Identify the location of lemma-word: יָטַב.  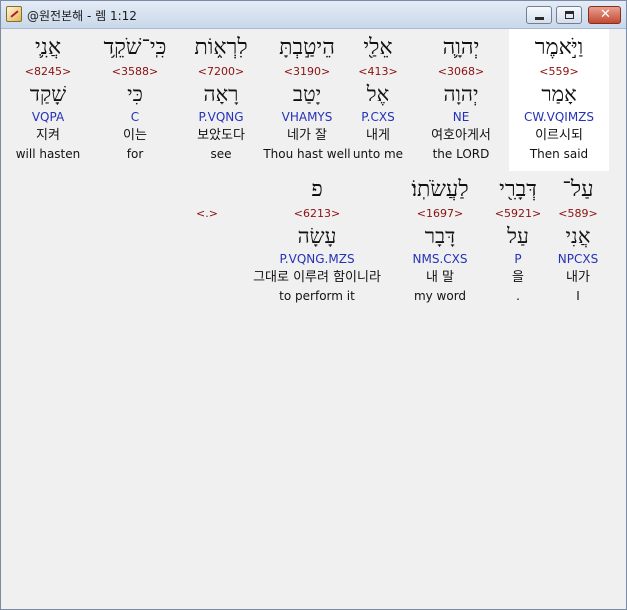
(307, 94).